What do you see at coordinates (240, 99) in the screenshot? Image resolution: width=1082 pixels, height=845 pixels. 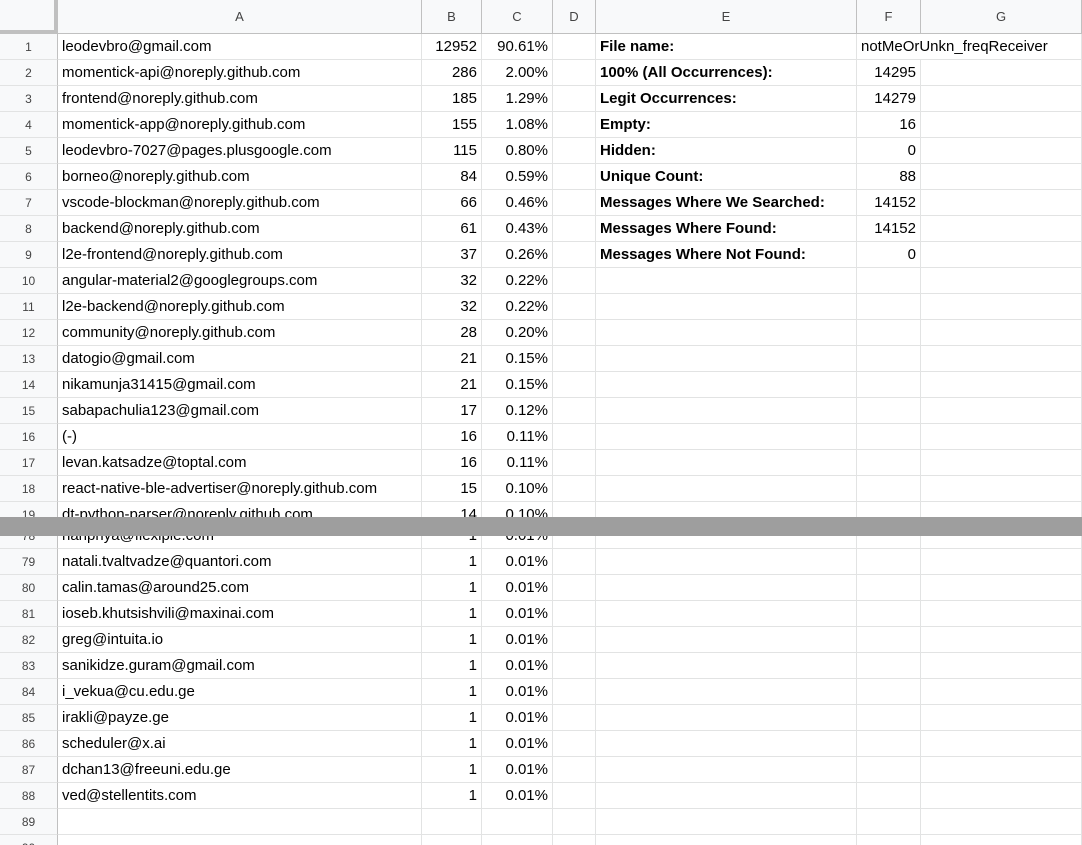 I see `cell-email: frontend@noreply.github.com` at bounding box center [240, 99].